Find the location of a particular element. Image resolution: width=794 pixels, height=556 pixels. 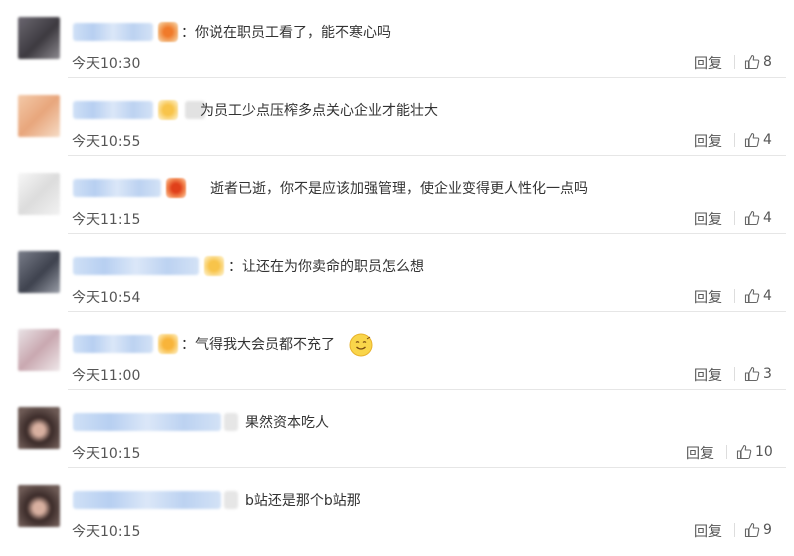

comment-item: ：你说在职员工看了，能不寒心吗 今天10:30 回复 8 is located at coordinates (397, 39).